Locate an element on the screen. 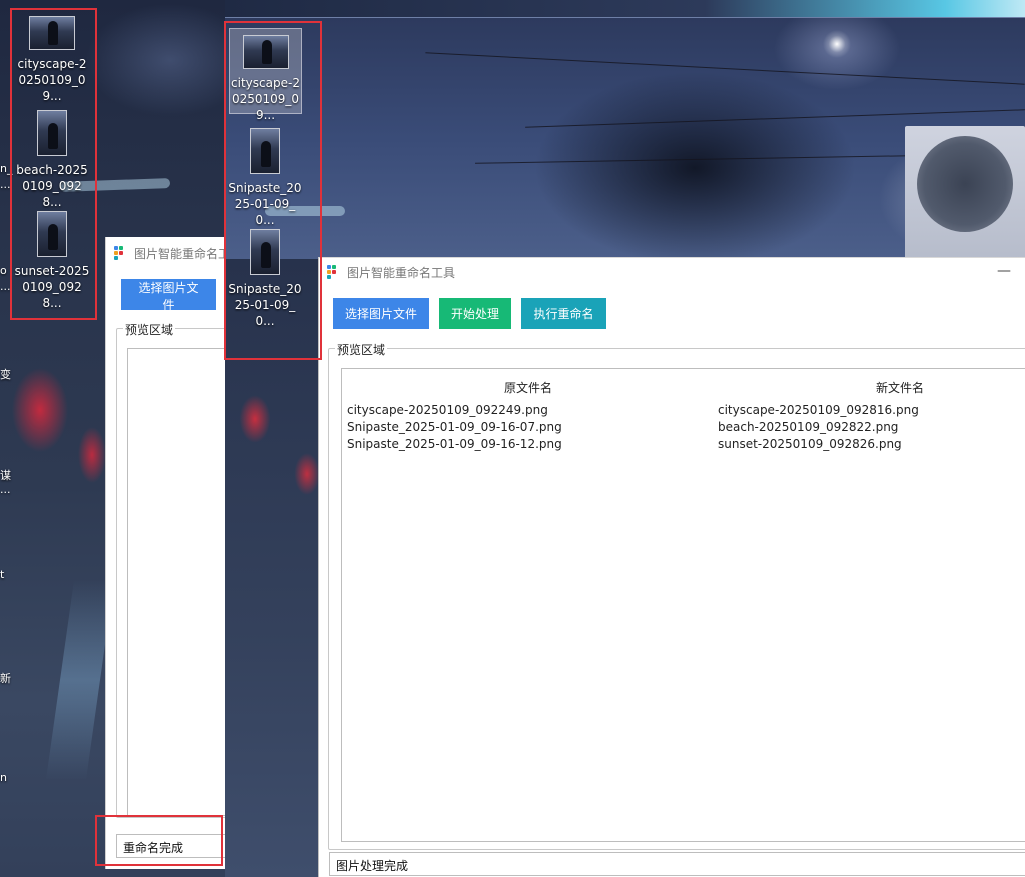  table-cell-original: cityscape-20250109_092249.png is located at coordinates (447, 410).